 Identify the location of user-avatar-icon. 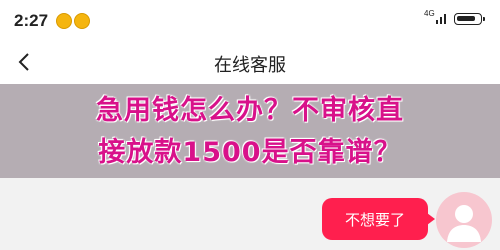
(464, 220).